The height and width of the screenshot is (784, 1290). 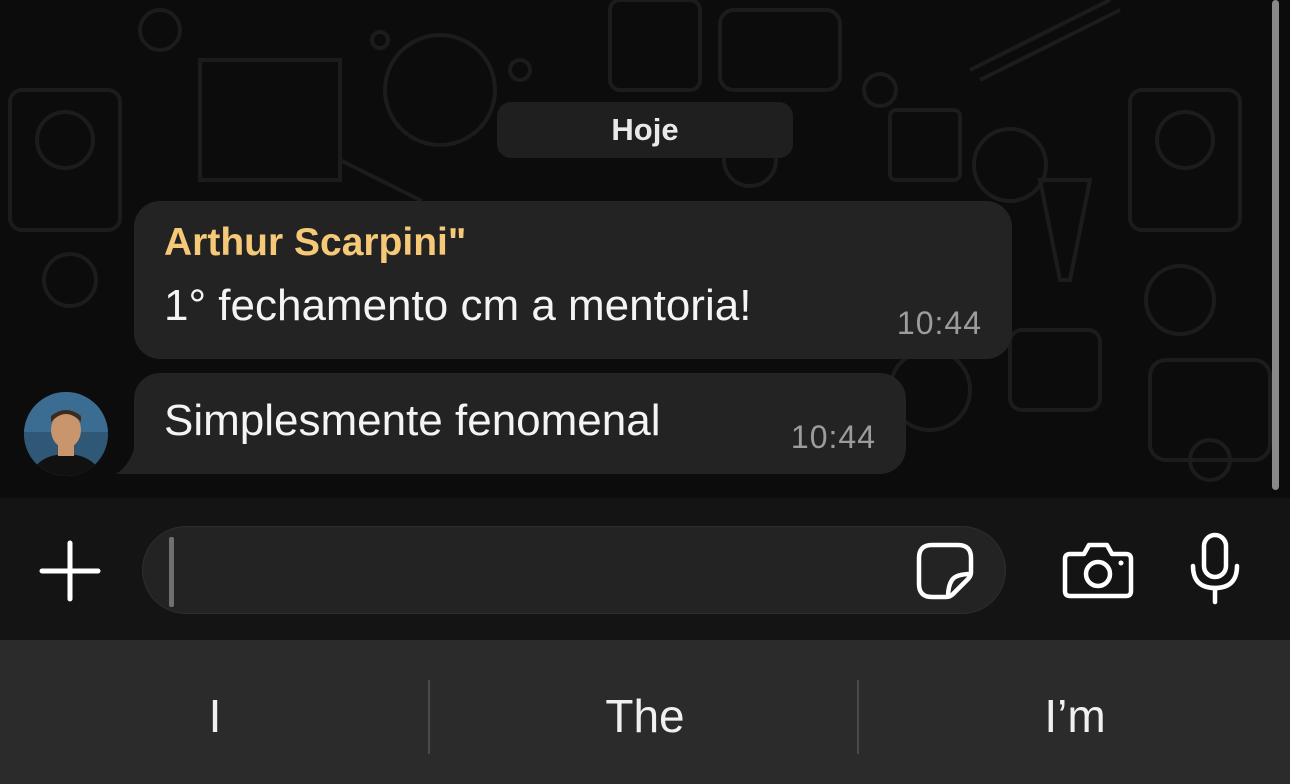 I want to click on message-text: 1° fechamento cm a mentoria!, so click(x=458, y=305).